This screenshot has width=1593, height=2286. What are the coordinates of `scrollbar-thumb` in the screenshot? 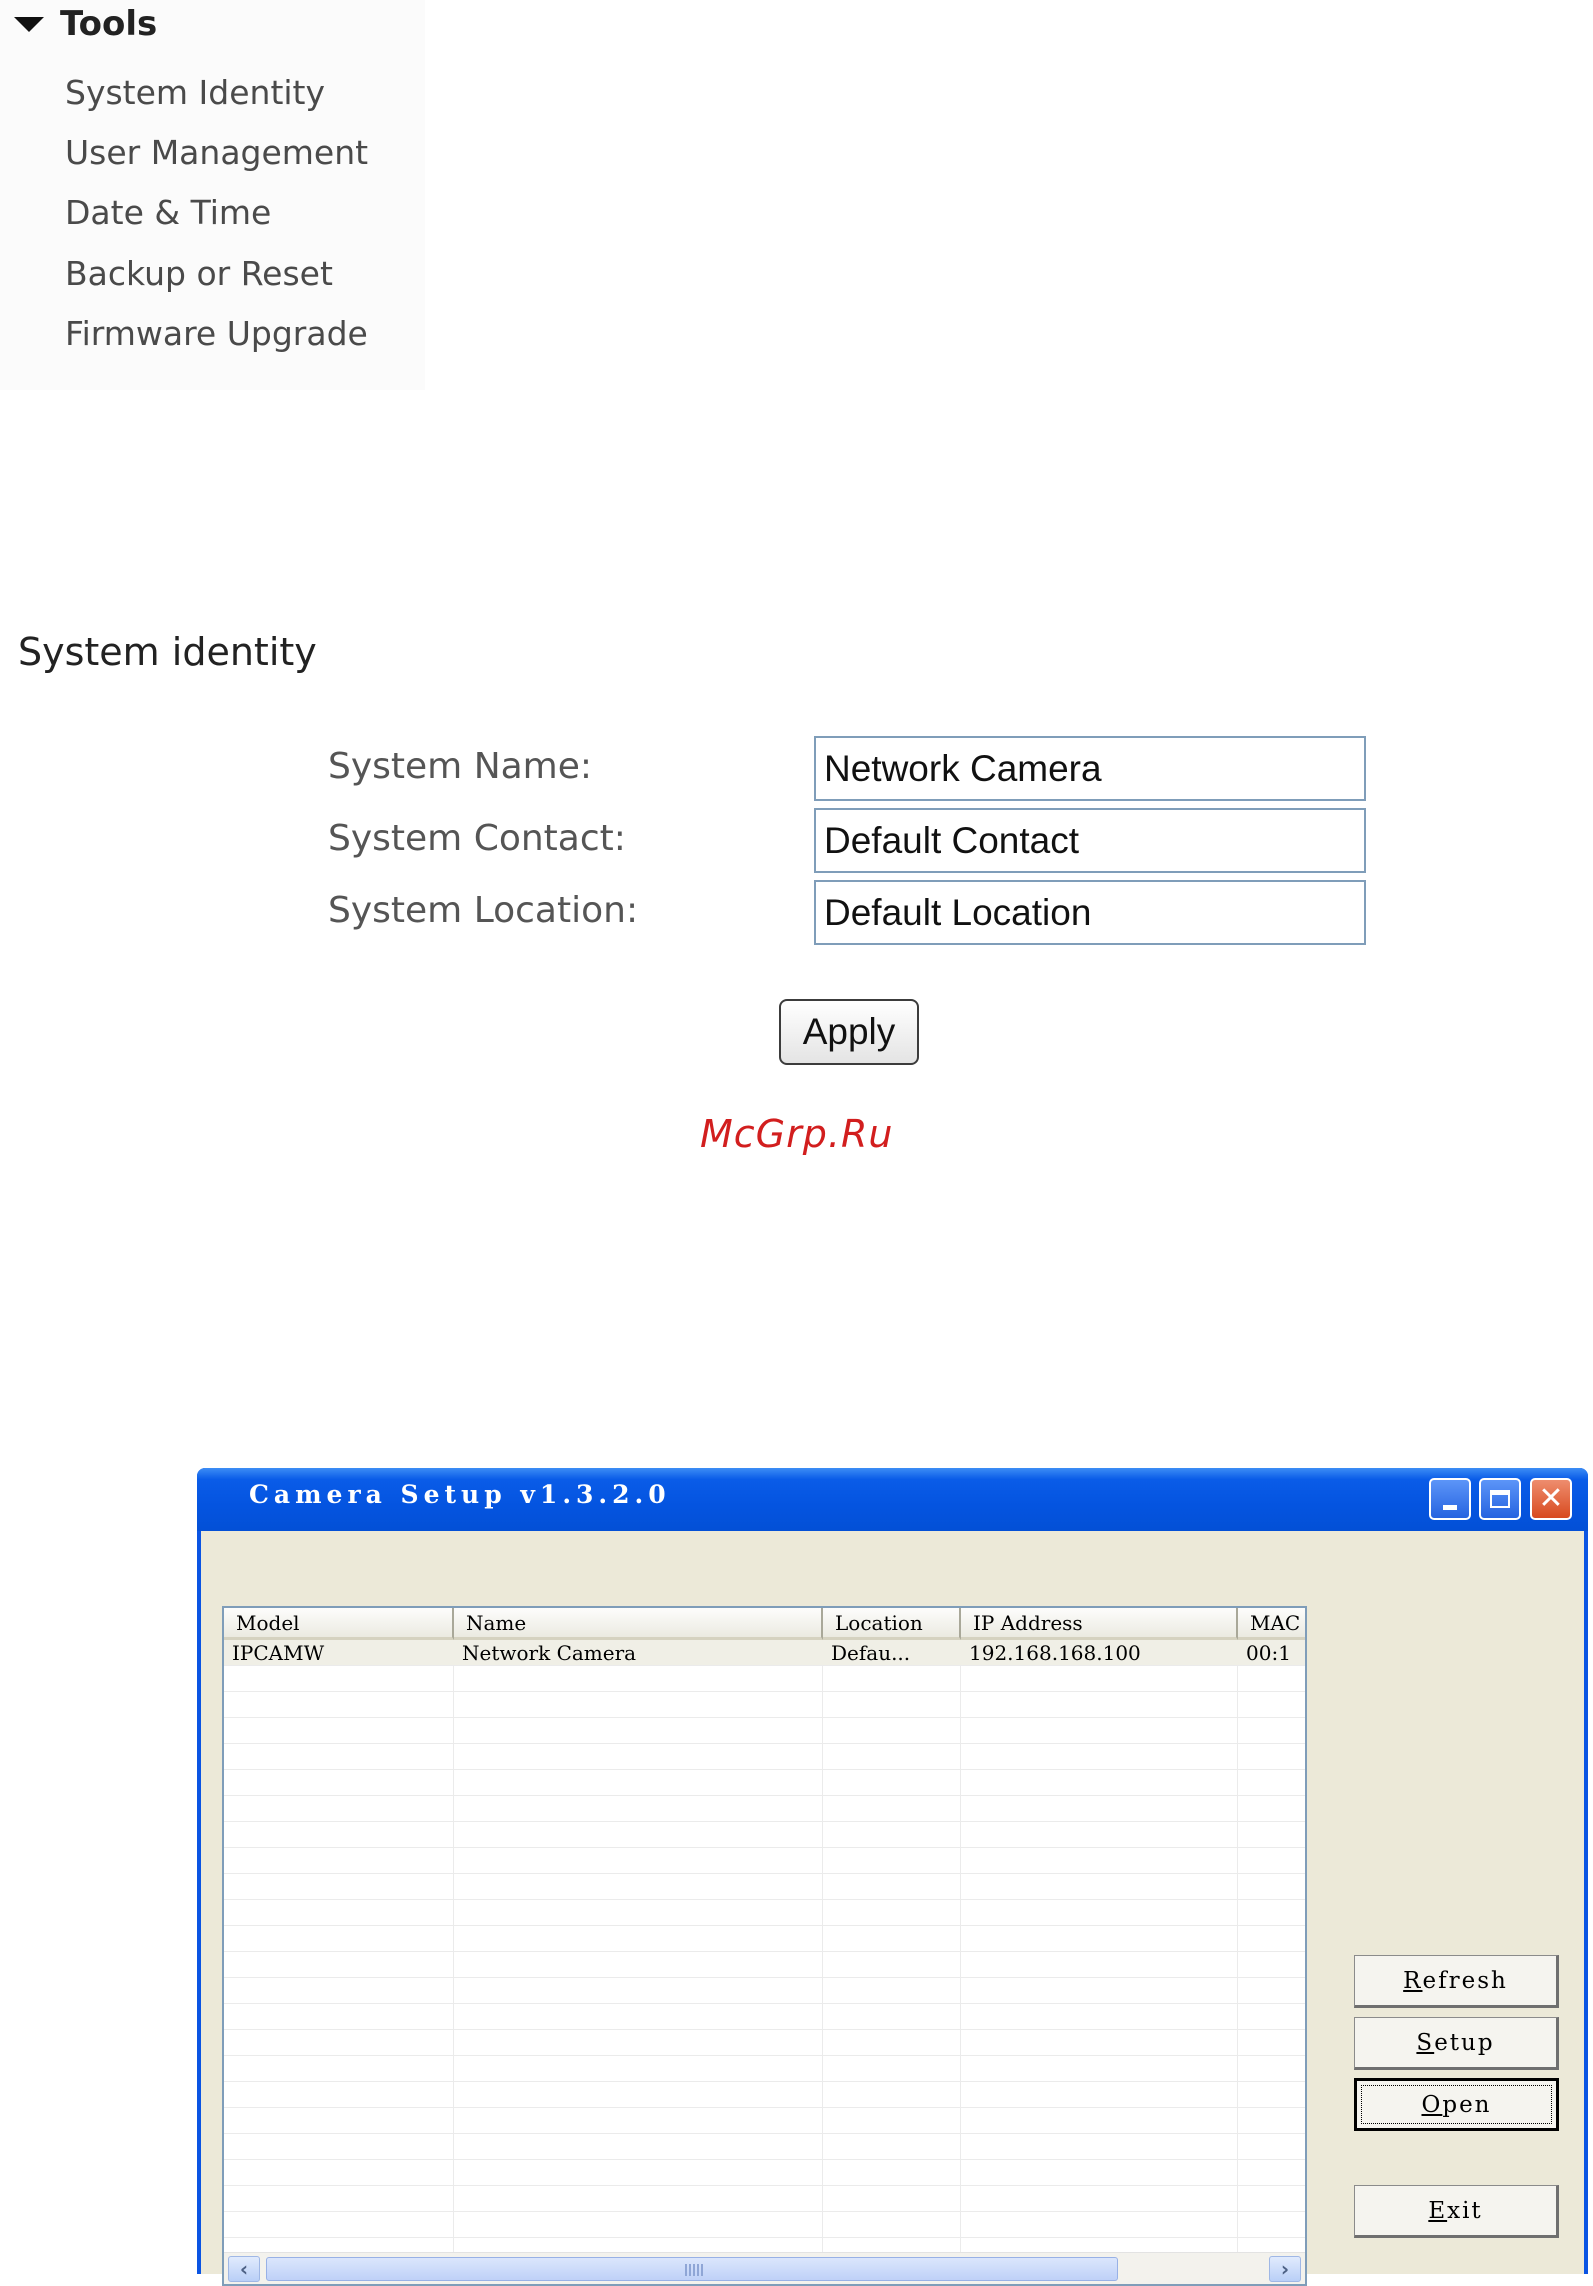 It's located at (692, 2269).